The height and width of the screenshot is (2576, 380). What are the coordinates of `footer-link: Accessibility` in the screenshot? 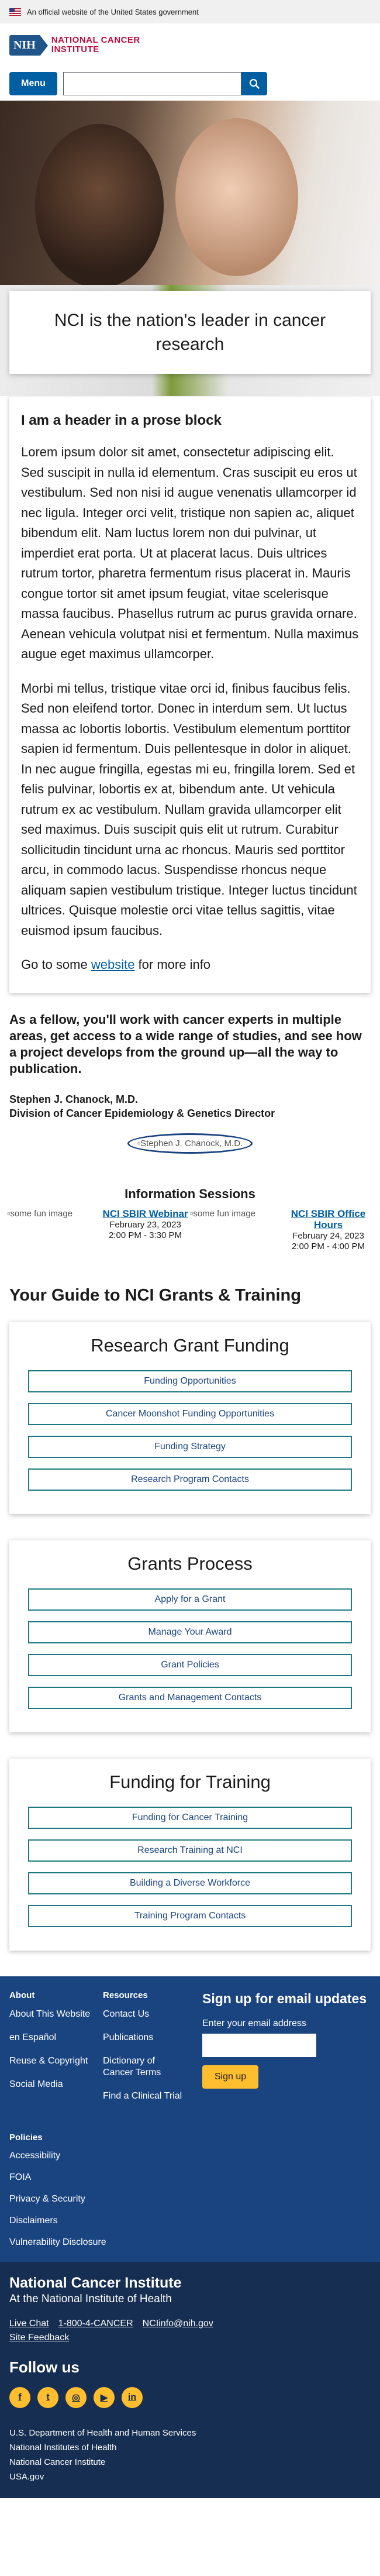 It's located at (190, 2156).